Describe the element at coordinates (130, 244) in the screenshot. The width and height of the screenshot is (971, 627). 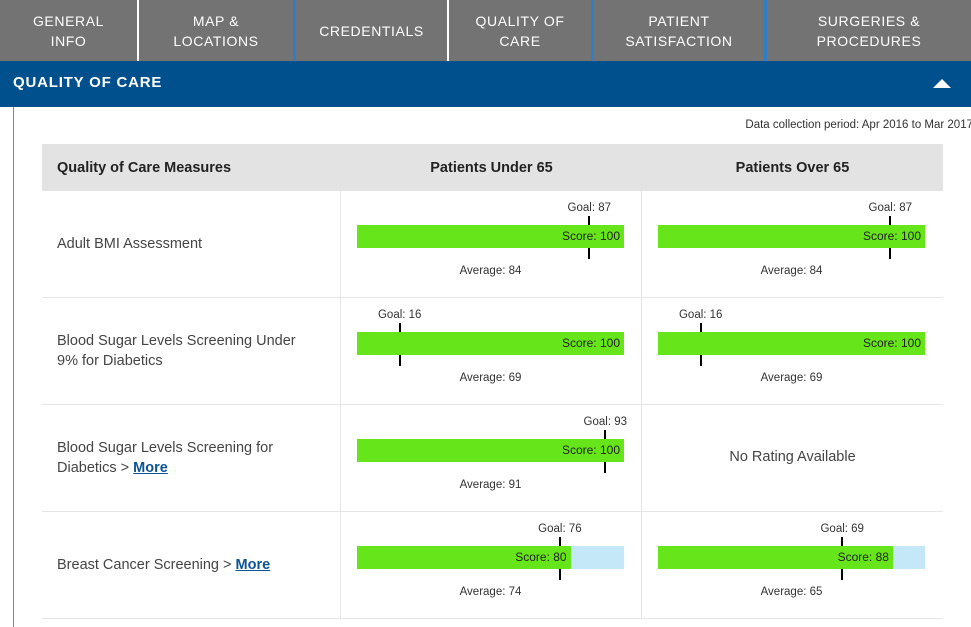
I see `measure-name: Adult BMI Assessment` at that location.